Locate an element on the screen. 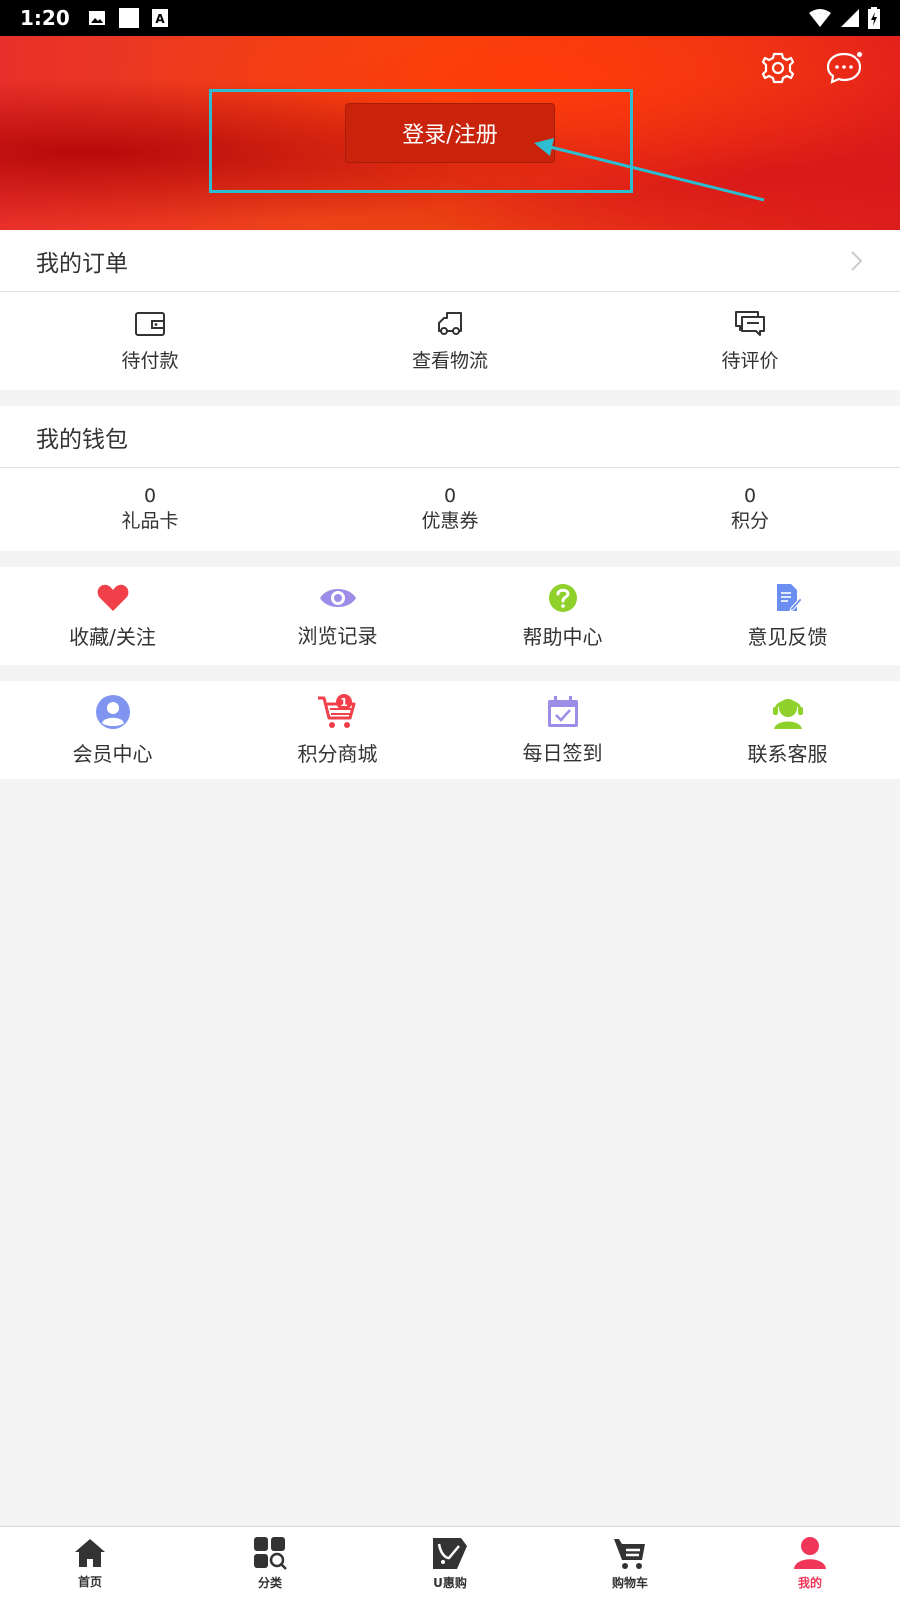 Image resolution: width=900 pixels, height=1600 pixels. wallet-coupon: 0 优惠券 is located at coordinates (450, 509).